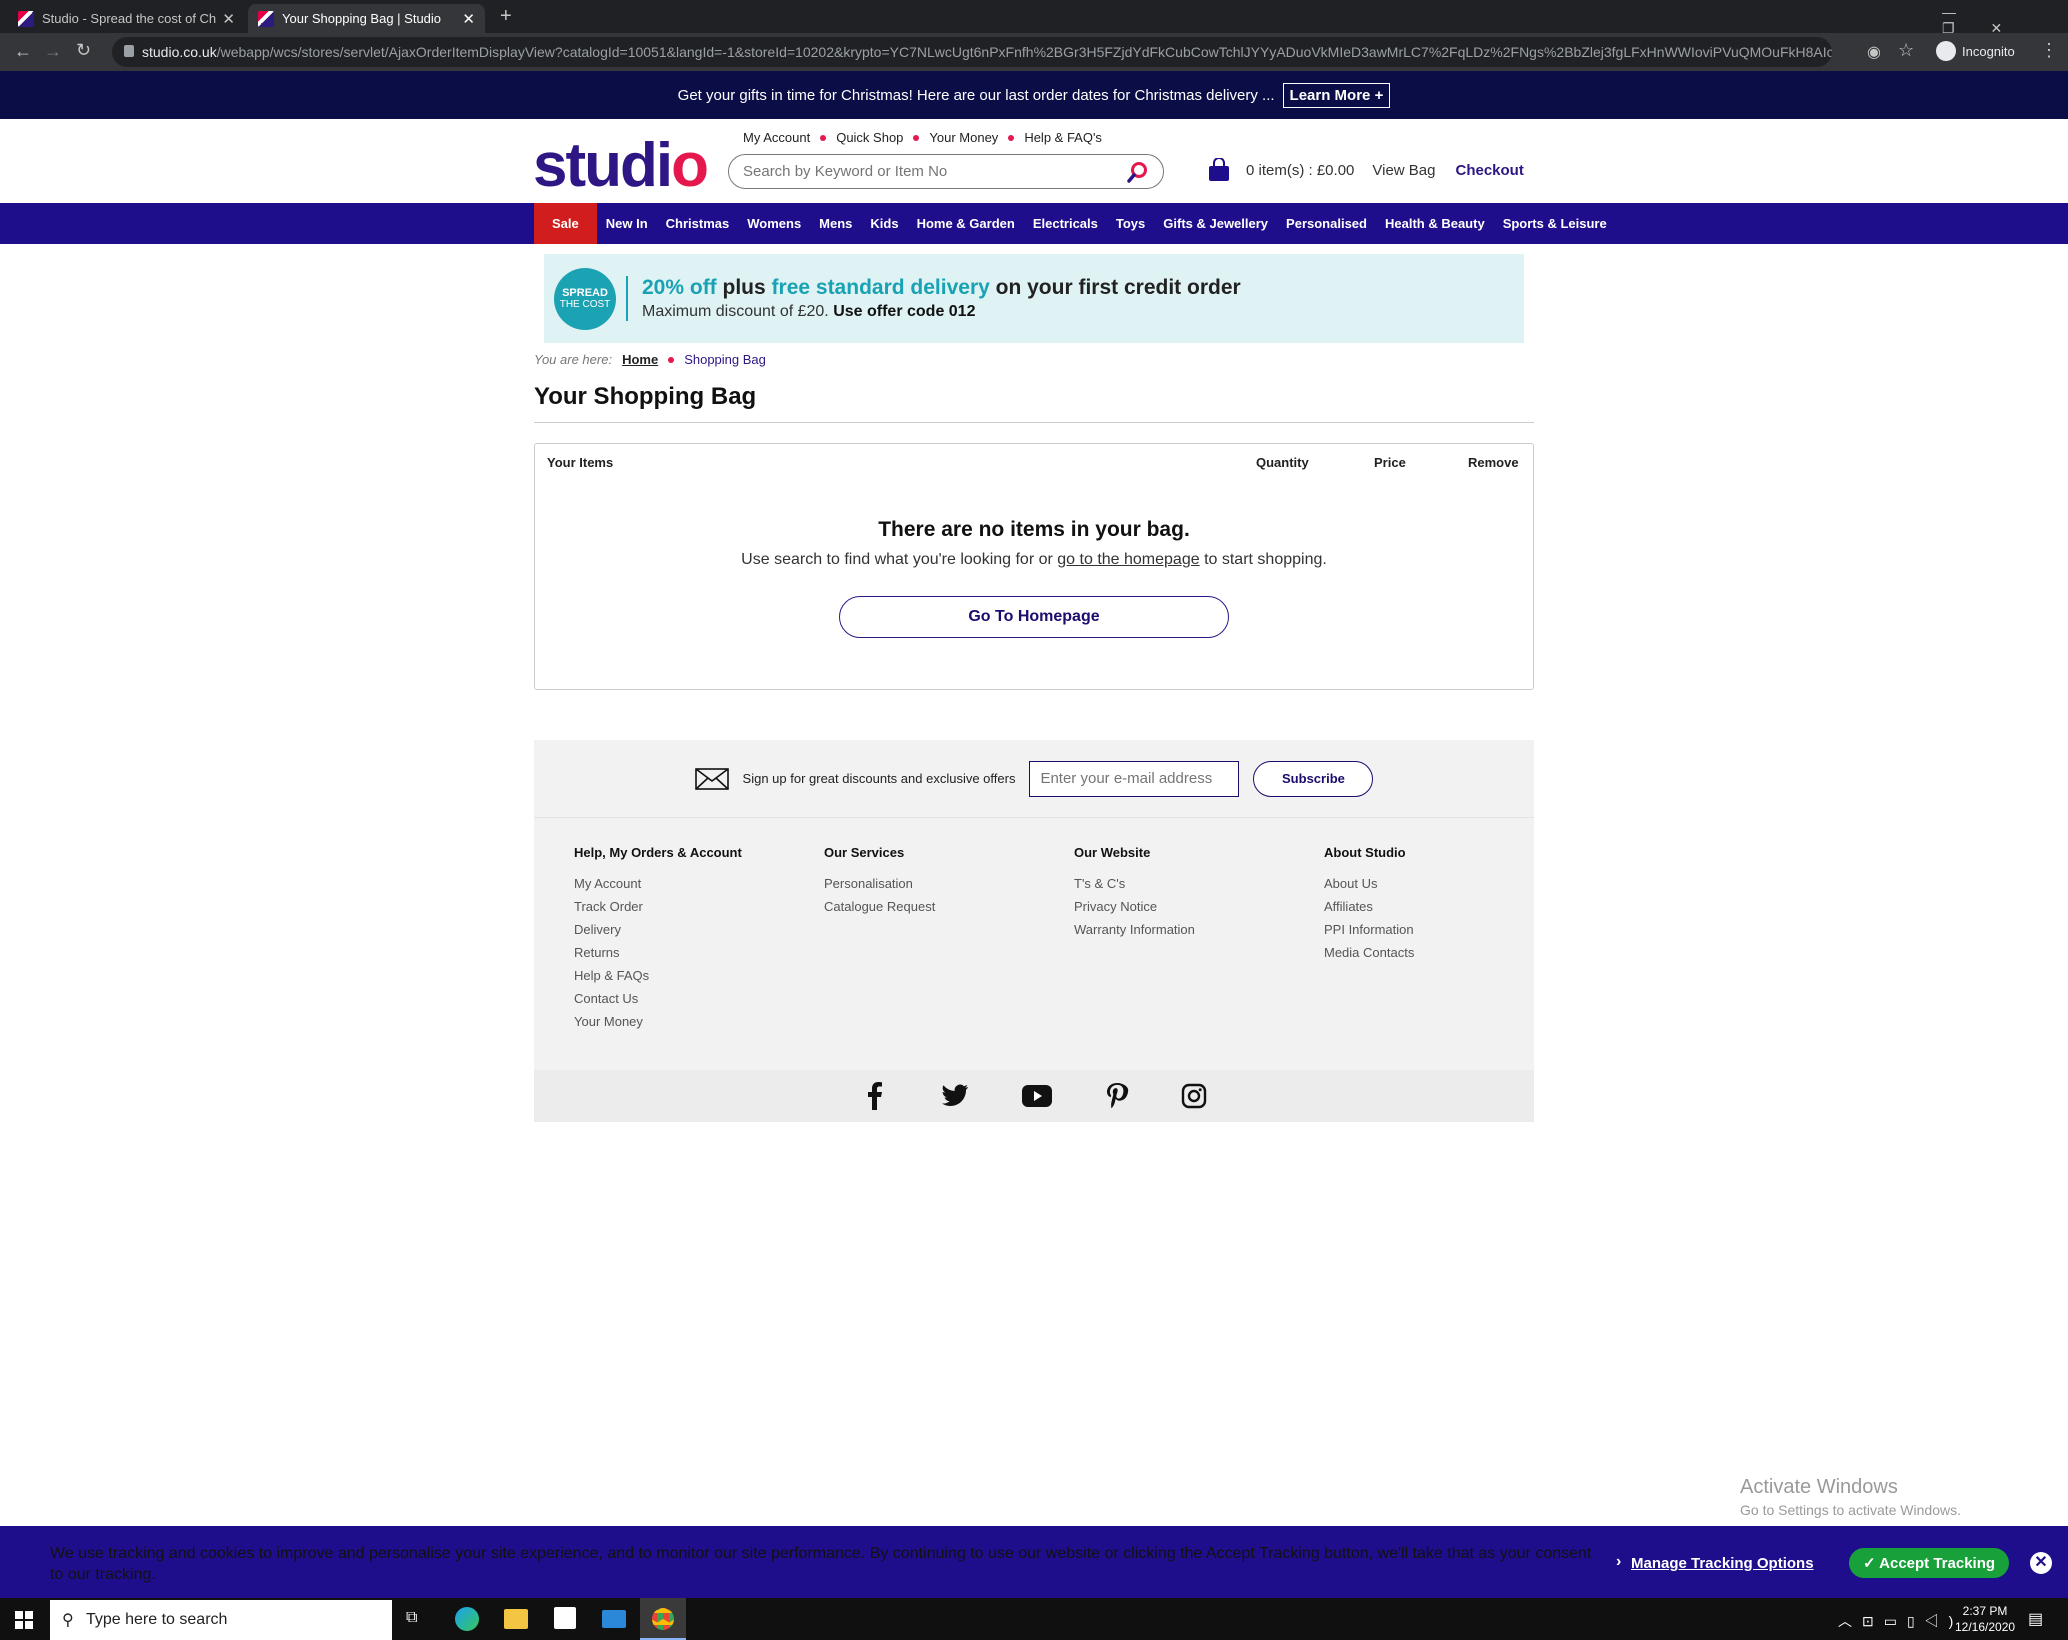 The image size is (2068, 1640). I want to click on nav-personalised: Personalised, so click(1326, 223).